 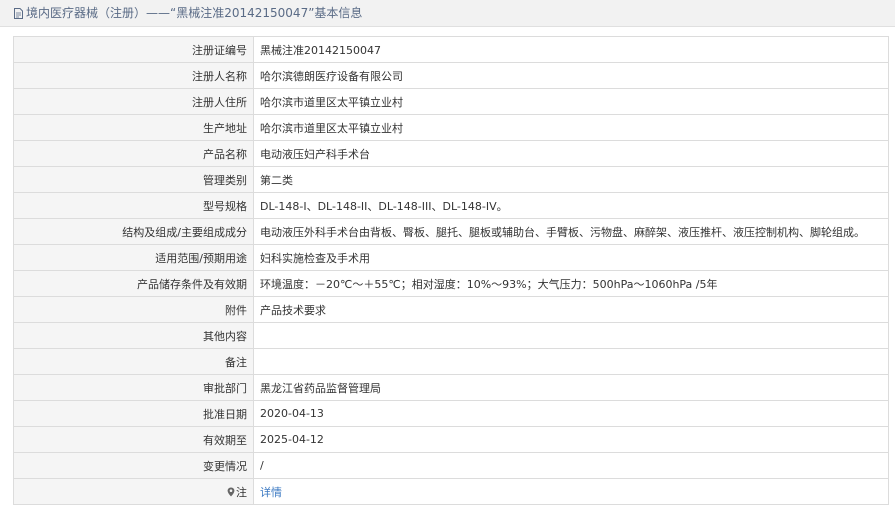 I want to click on location-pin-icon, so click(x=231, y=491).